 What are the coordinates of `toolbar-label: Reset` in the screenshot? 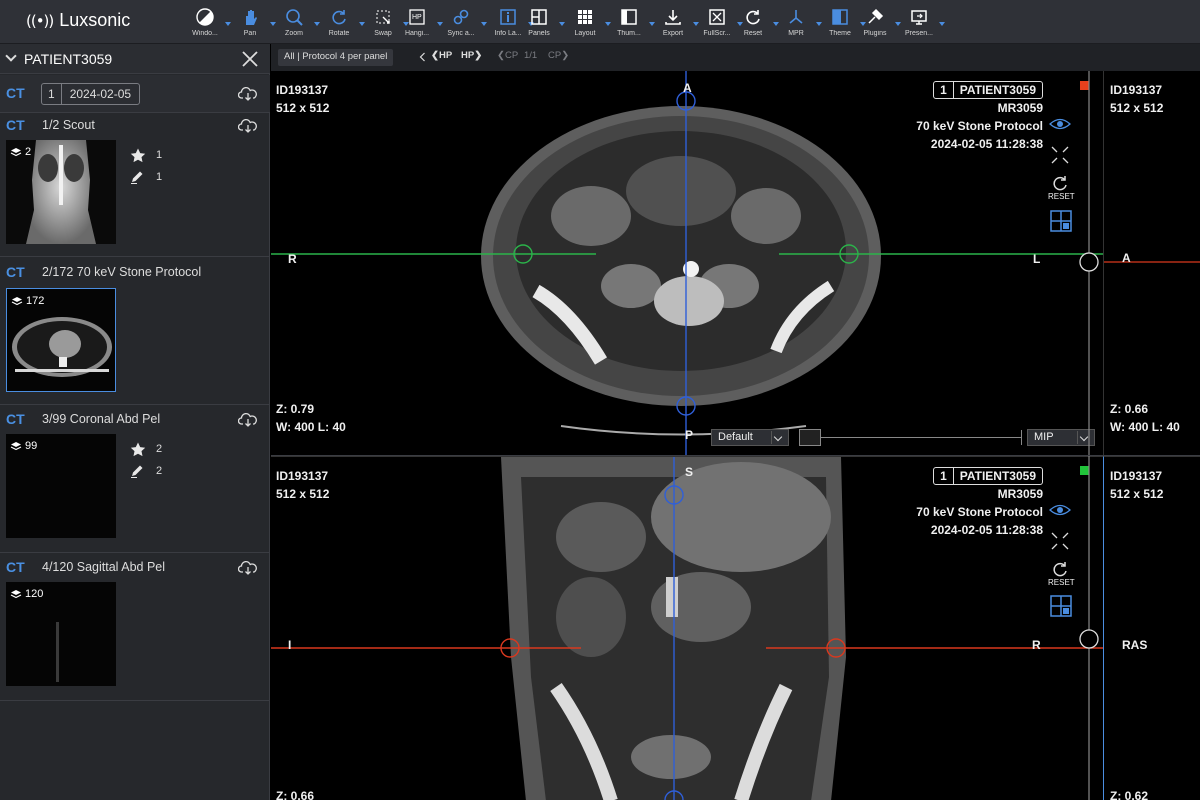 It's located at (753, 33).